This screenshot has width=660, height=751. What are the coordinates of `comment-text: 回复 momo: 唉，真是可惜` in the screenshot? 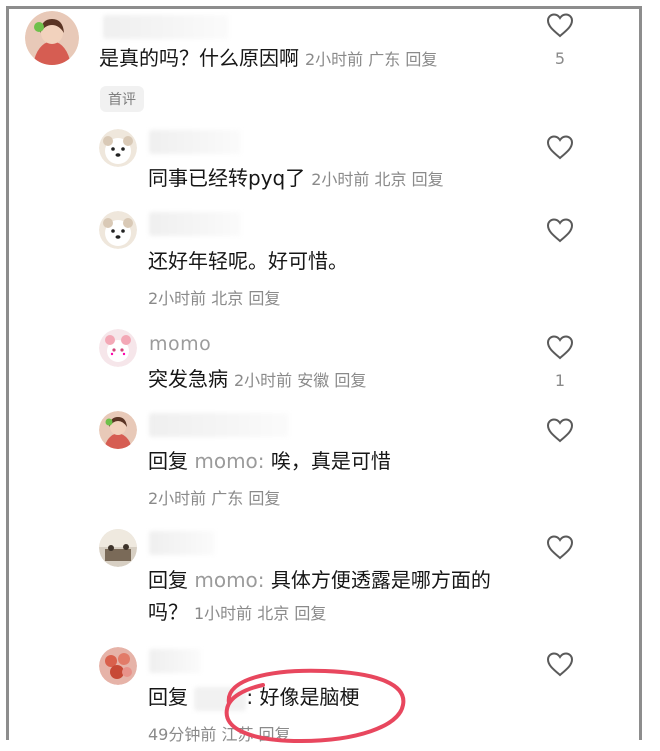 It's located at (269, 461).